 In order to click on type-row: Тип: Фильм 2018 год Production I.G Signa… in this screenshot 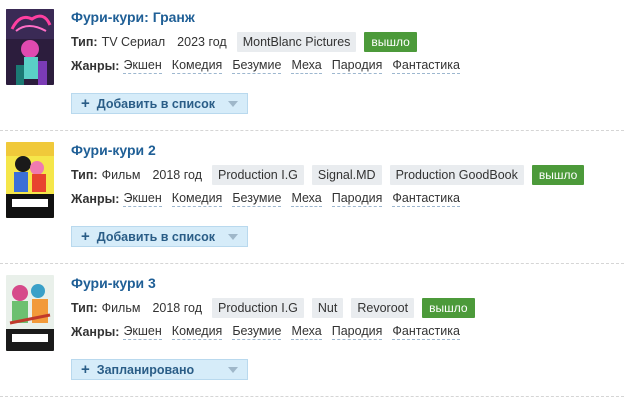, I will do `click(328, 175)`.